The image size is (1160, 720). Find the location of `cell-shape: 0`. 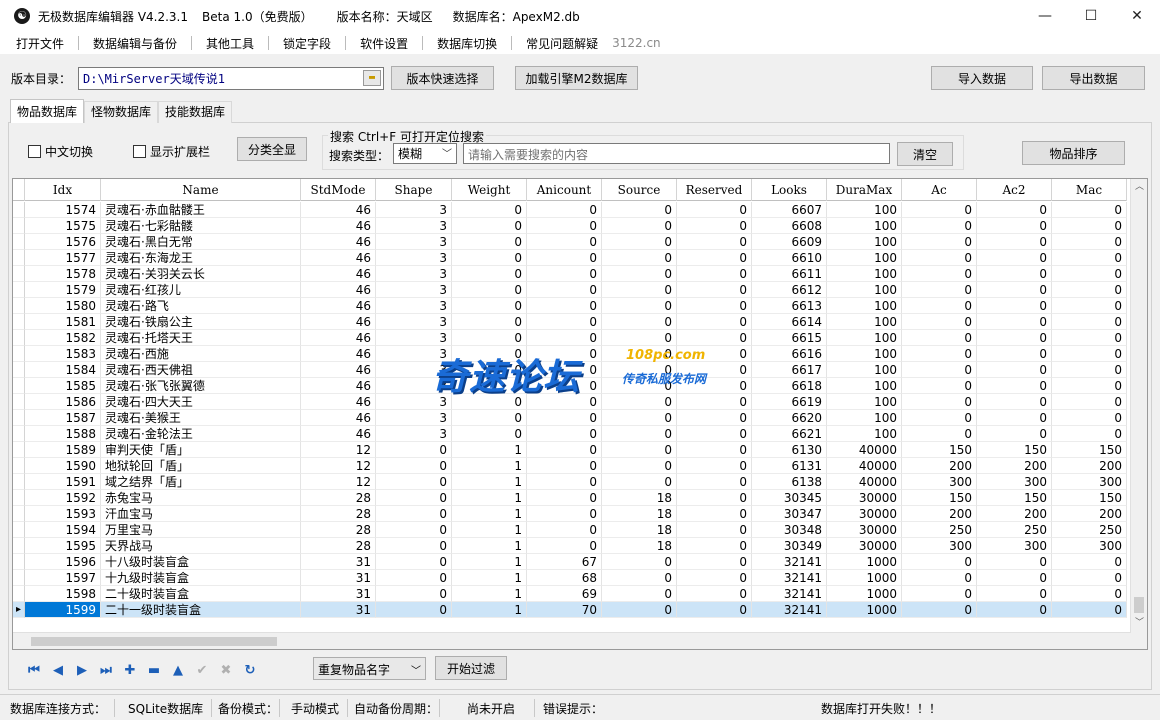

cell-shape: 0 is located at coordinates (414, 594).